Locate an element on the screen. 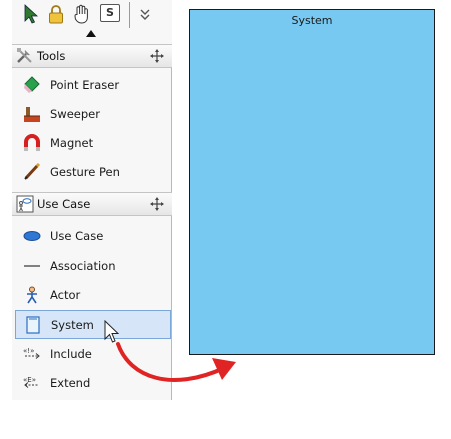 The image size is (451, 439). hand-pan-icon is located at coordinates (82, 14).